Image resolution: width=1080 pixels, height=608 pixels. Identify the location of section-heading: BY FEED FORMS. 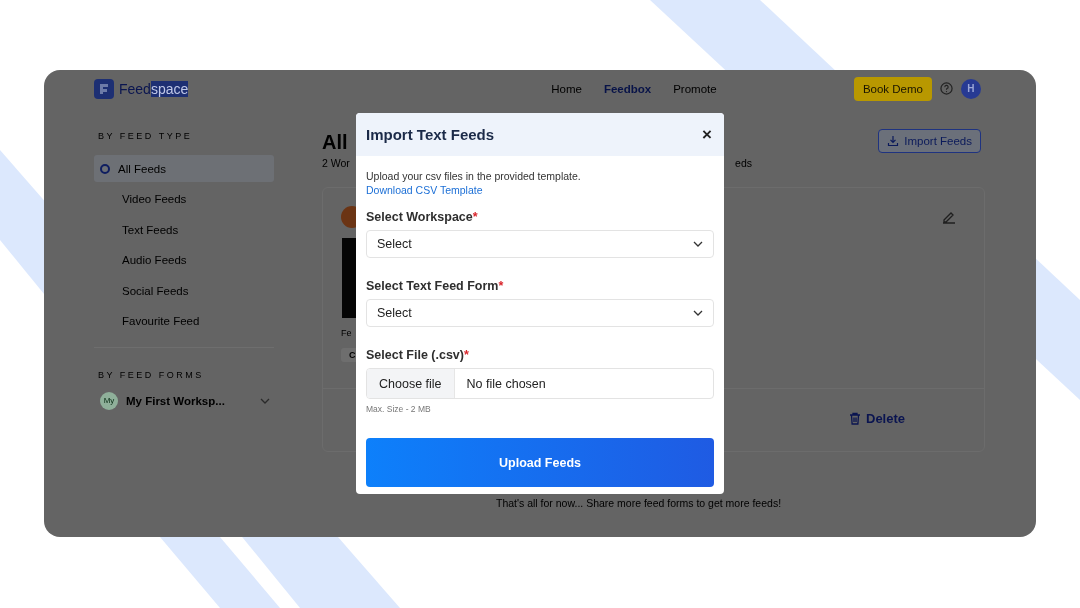
(151, 374).